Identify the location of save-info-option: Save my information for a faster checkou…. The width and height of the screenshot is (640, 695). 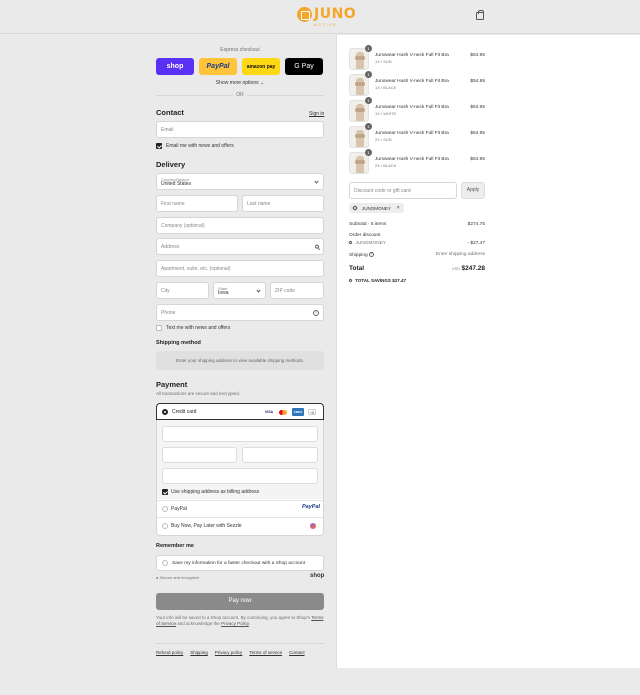
(240, 563).